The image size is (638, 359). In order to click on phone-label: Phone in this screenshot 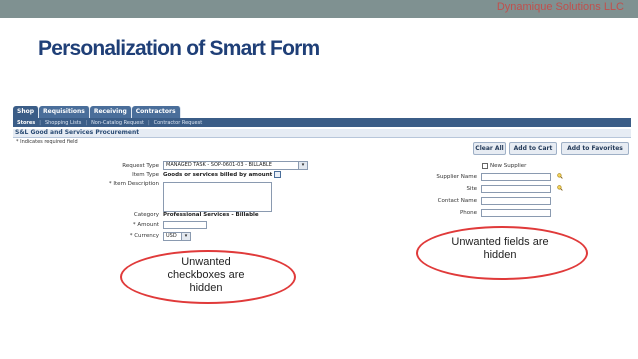, I will do `click(468, 213)`.